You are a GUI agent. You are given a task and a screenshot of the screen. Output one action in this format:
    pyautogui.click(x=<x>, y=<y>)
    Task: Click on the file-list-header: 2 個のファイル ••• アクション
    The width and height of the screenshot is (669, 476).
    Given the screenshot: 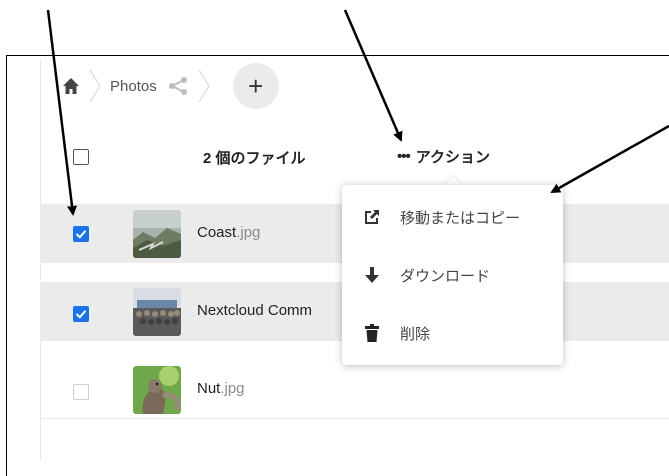 What is the action you would take?
    pyautogui.click(x=354, y=155)
    